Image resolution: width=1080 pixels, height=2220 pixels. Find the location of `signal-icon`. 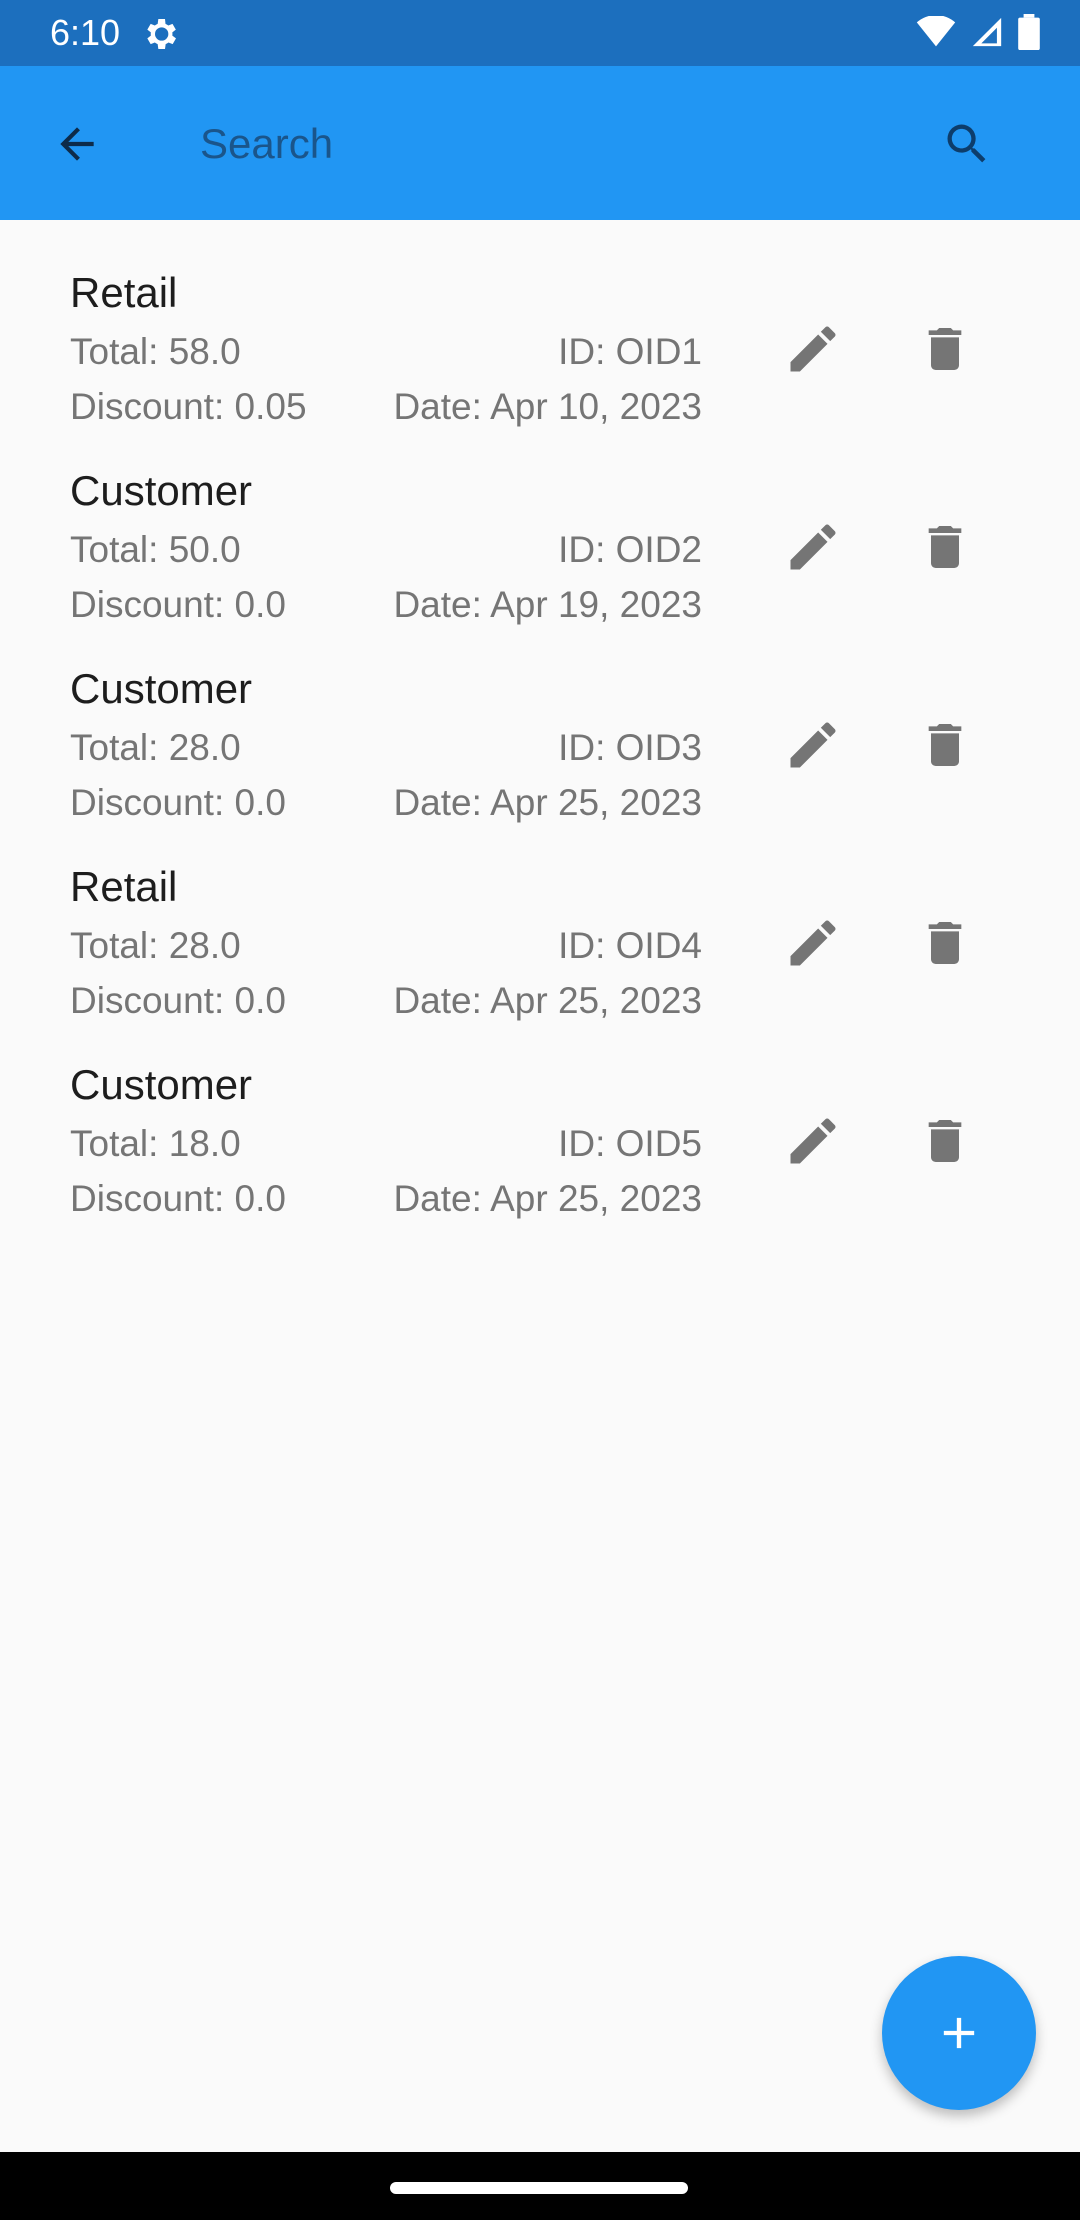

signal-icon is located at coordinates (987, 32).